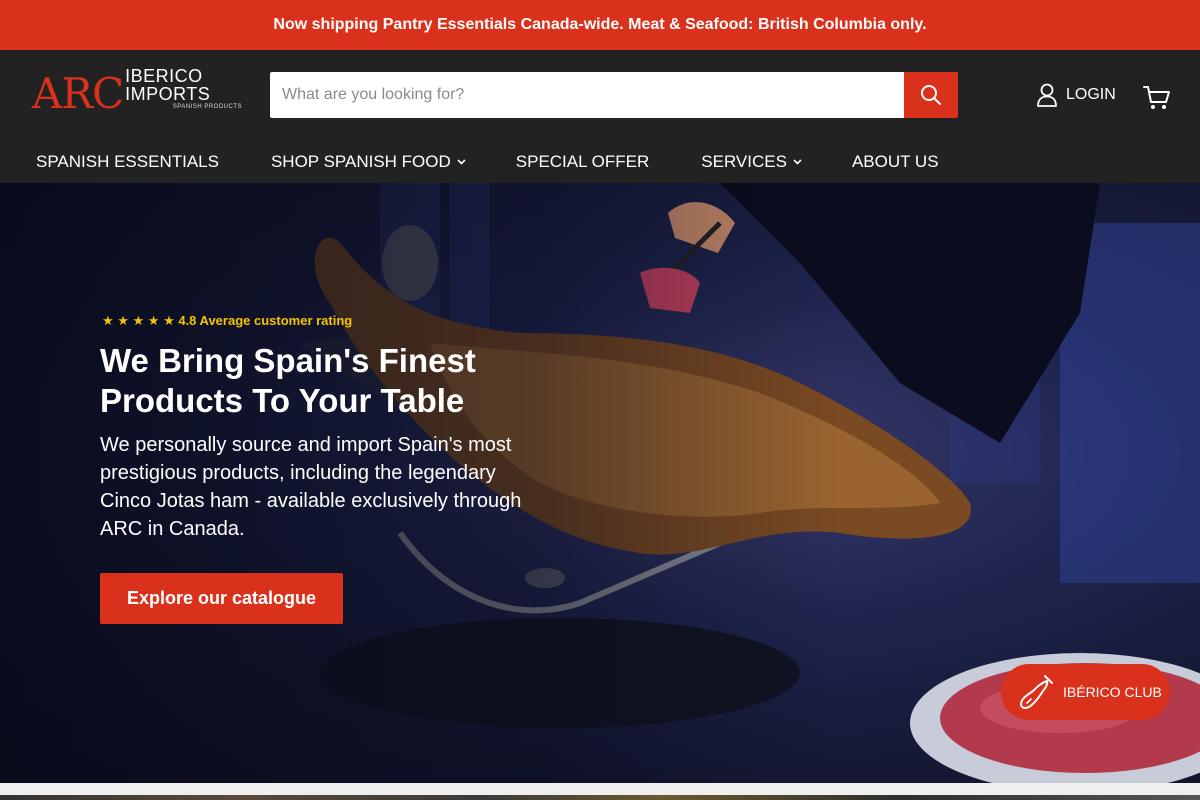  What do you see at coordinates (138, 320) in the screenshot?
I see `rating-stars: ★ ★ ★ ★ ★` at bounding box center [138, 320].